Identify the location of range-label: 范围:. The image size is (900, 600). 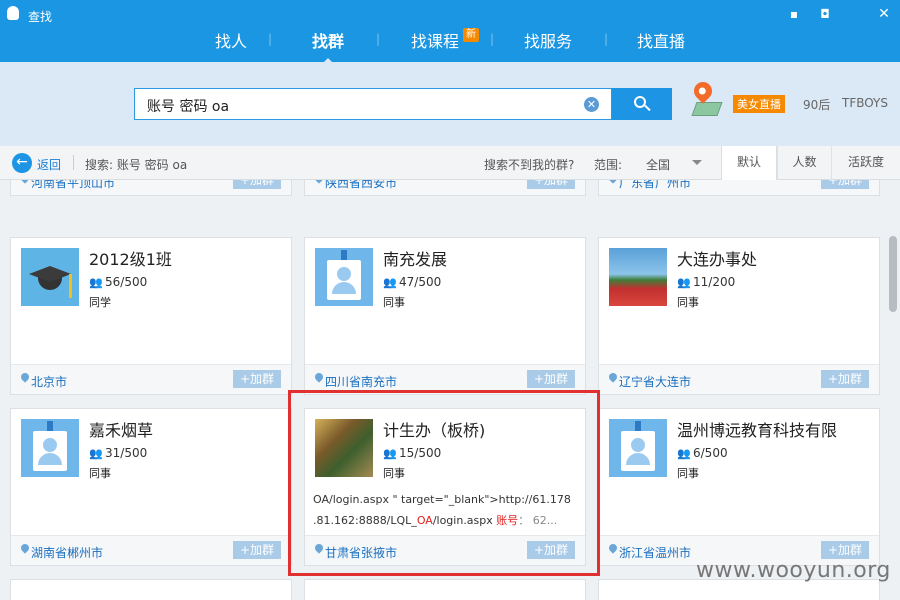
(608, 165).